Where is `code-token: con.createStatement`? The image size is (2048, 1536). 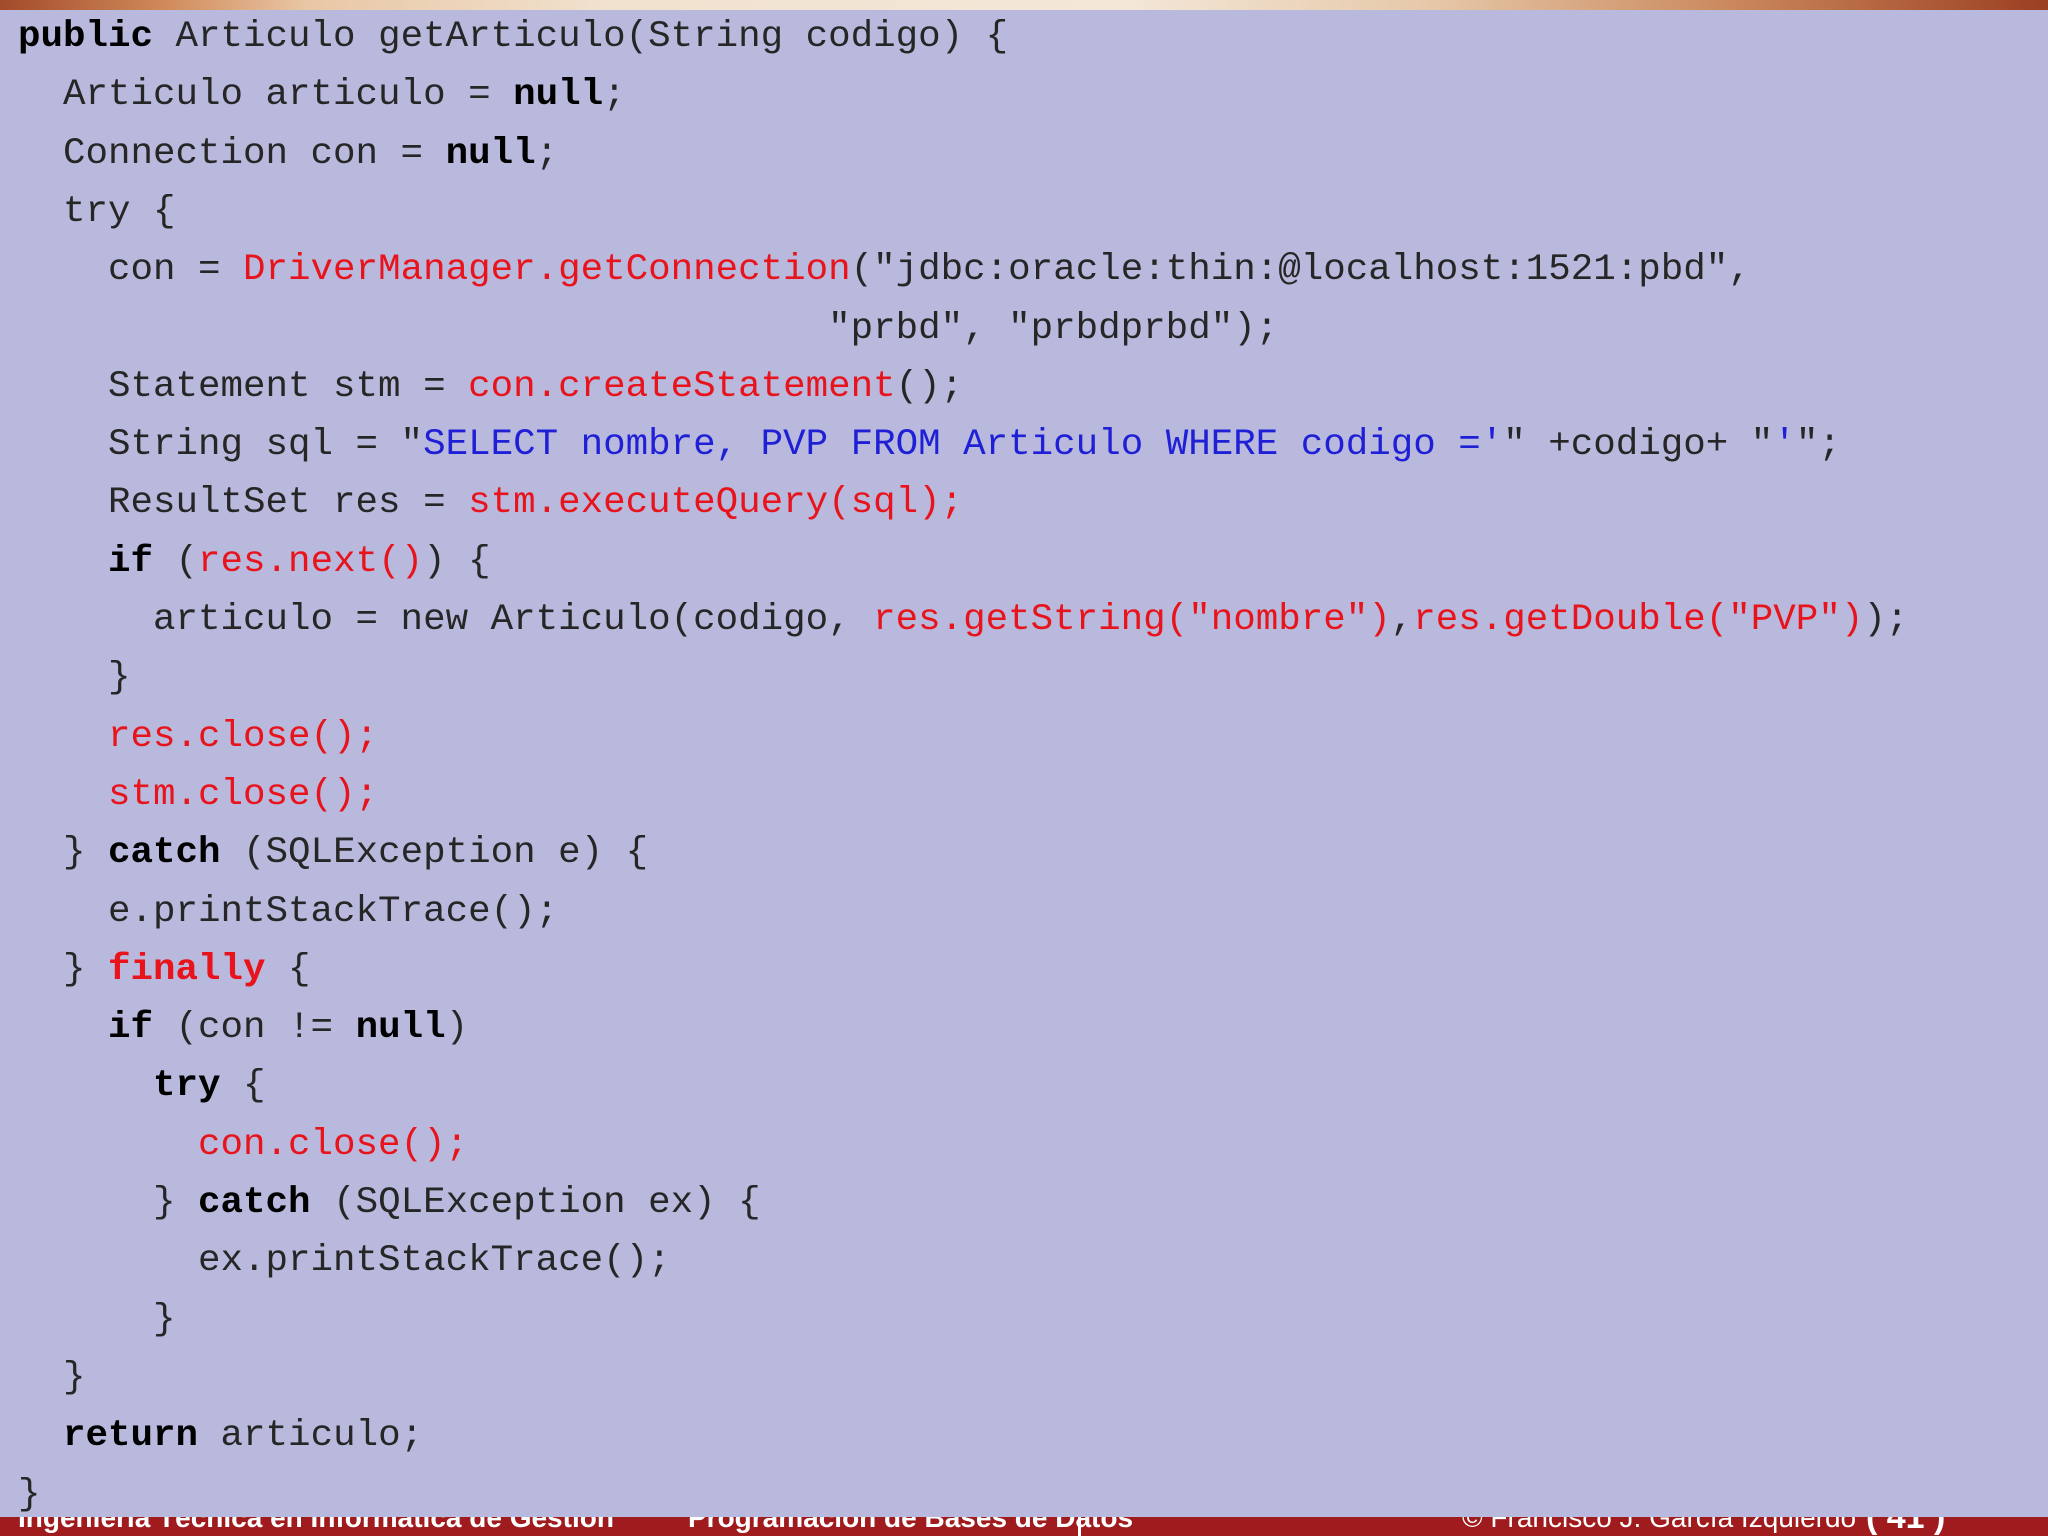
code-token: con.createStatement is located at coordinates (682, 386).